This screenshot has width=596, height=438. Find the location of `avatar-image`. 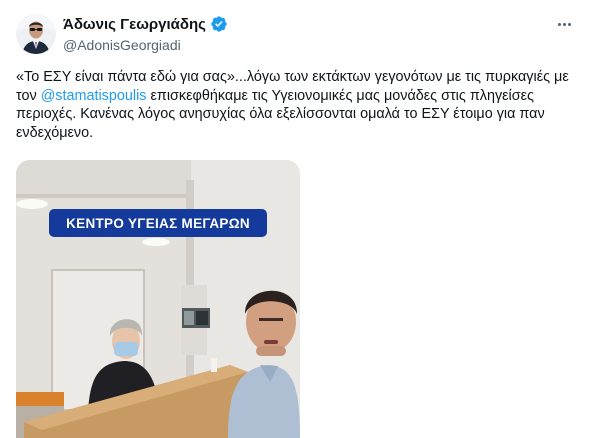

avatar-image is located at coordinates (36, 34).